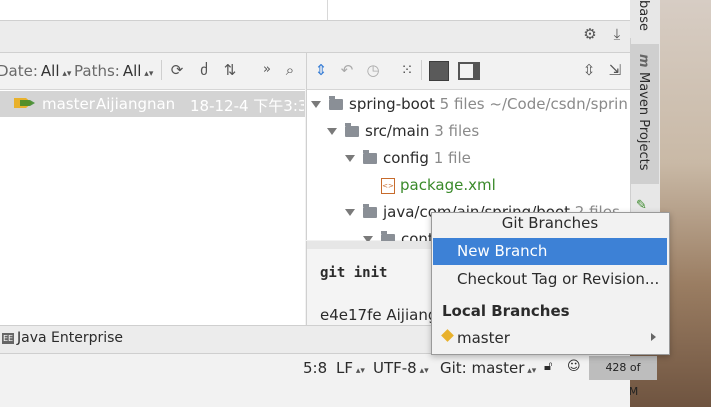 The width and height of the screenshot is (711, 407). I want to click on java-enterprise-icon: EE, so click(8, 338).